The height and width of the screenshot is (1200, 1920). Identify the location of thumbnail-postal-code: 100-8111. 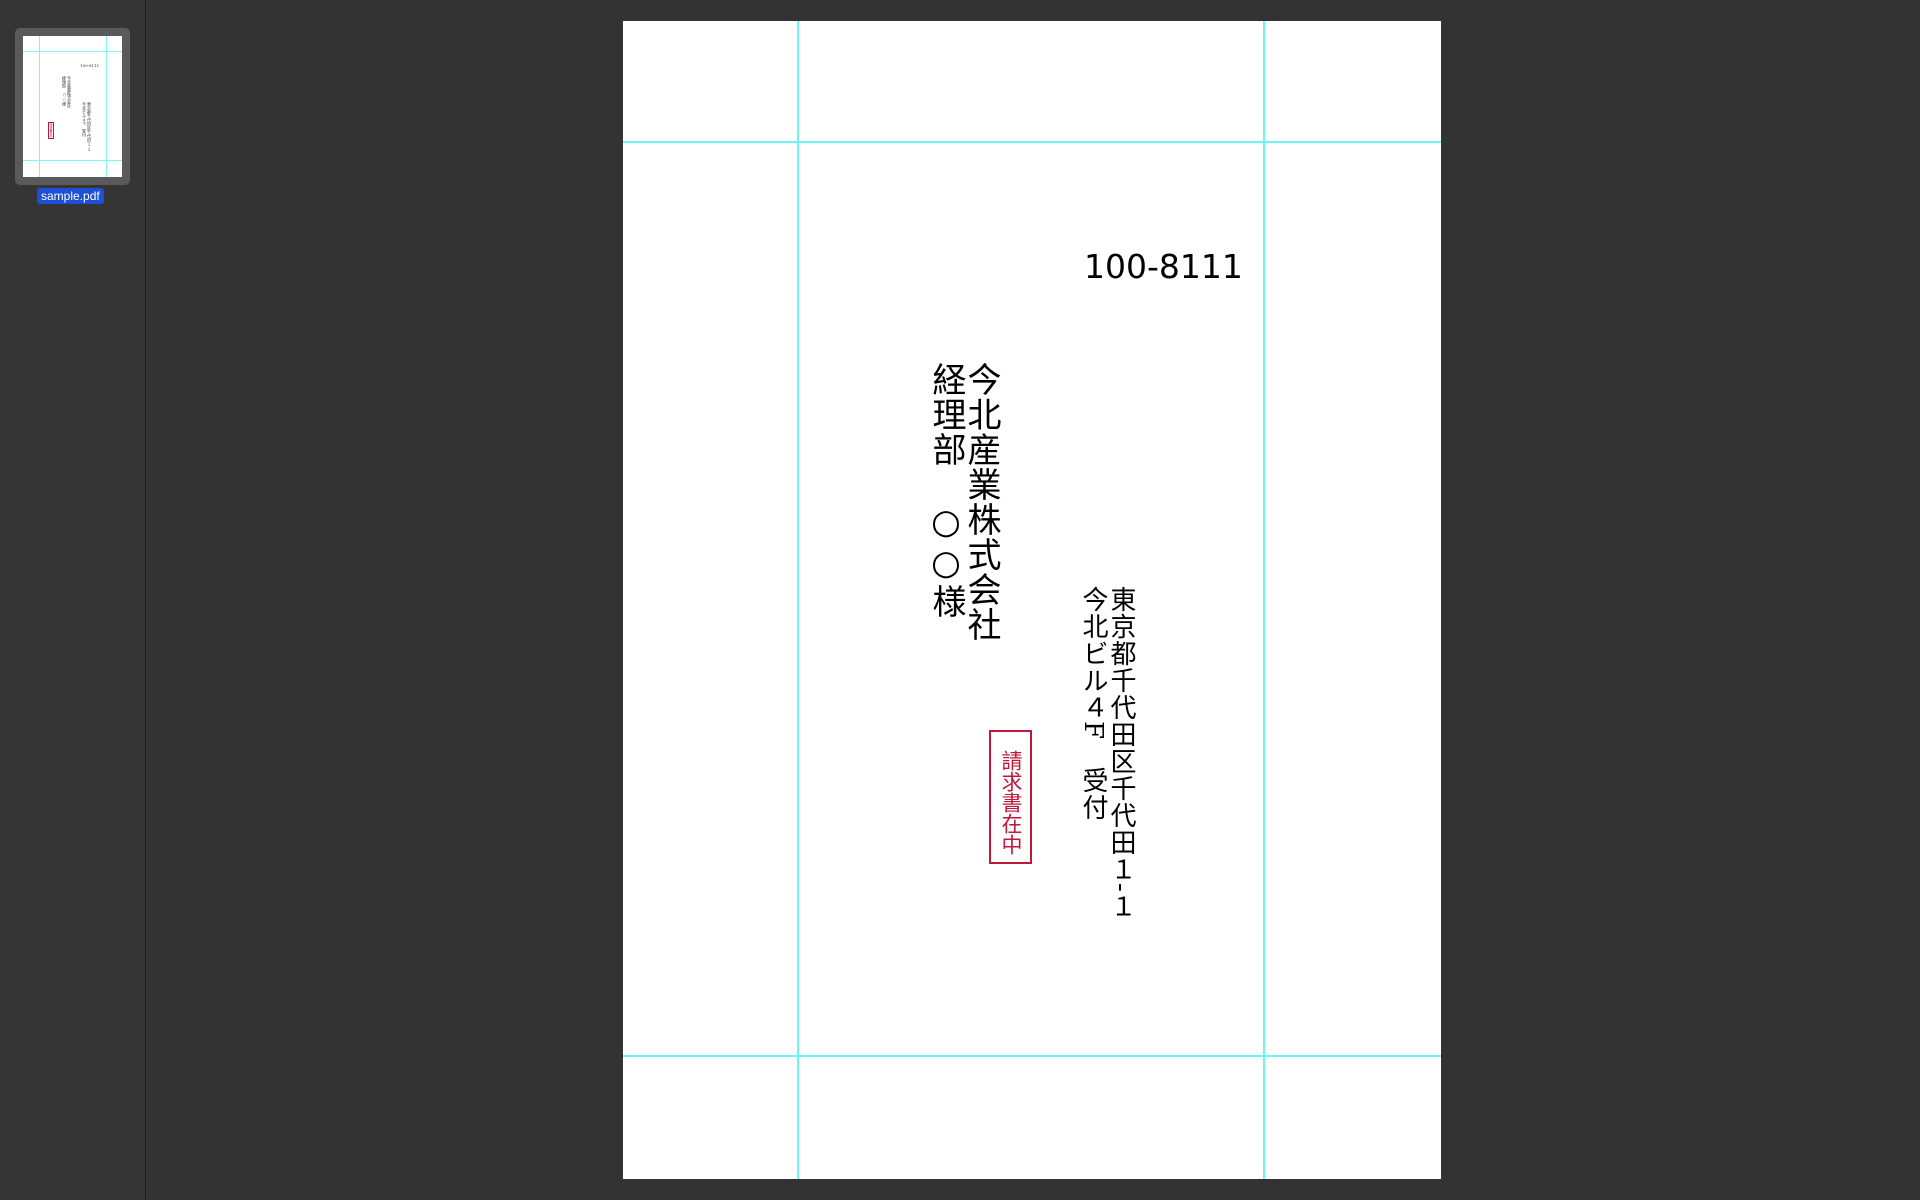
(90, 65).